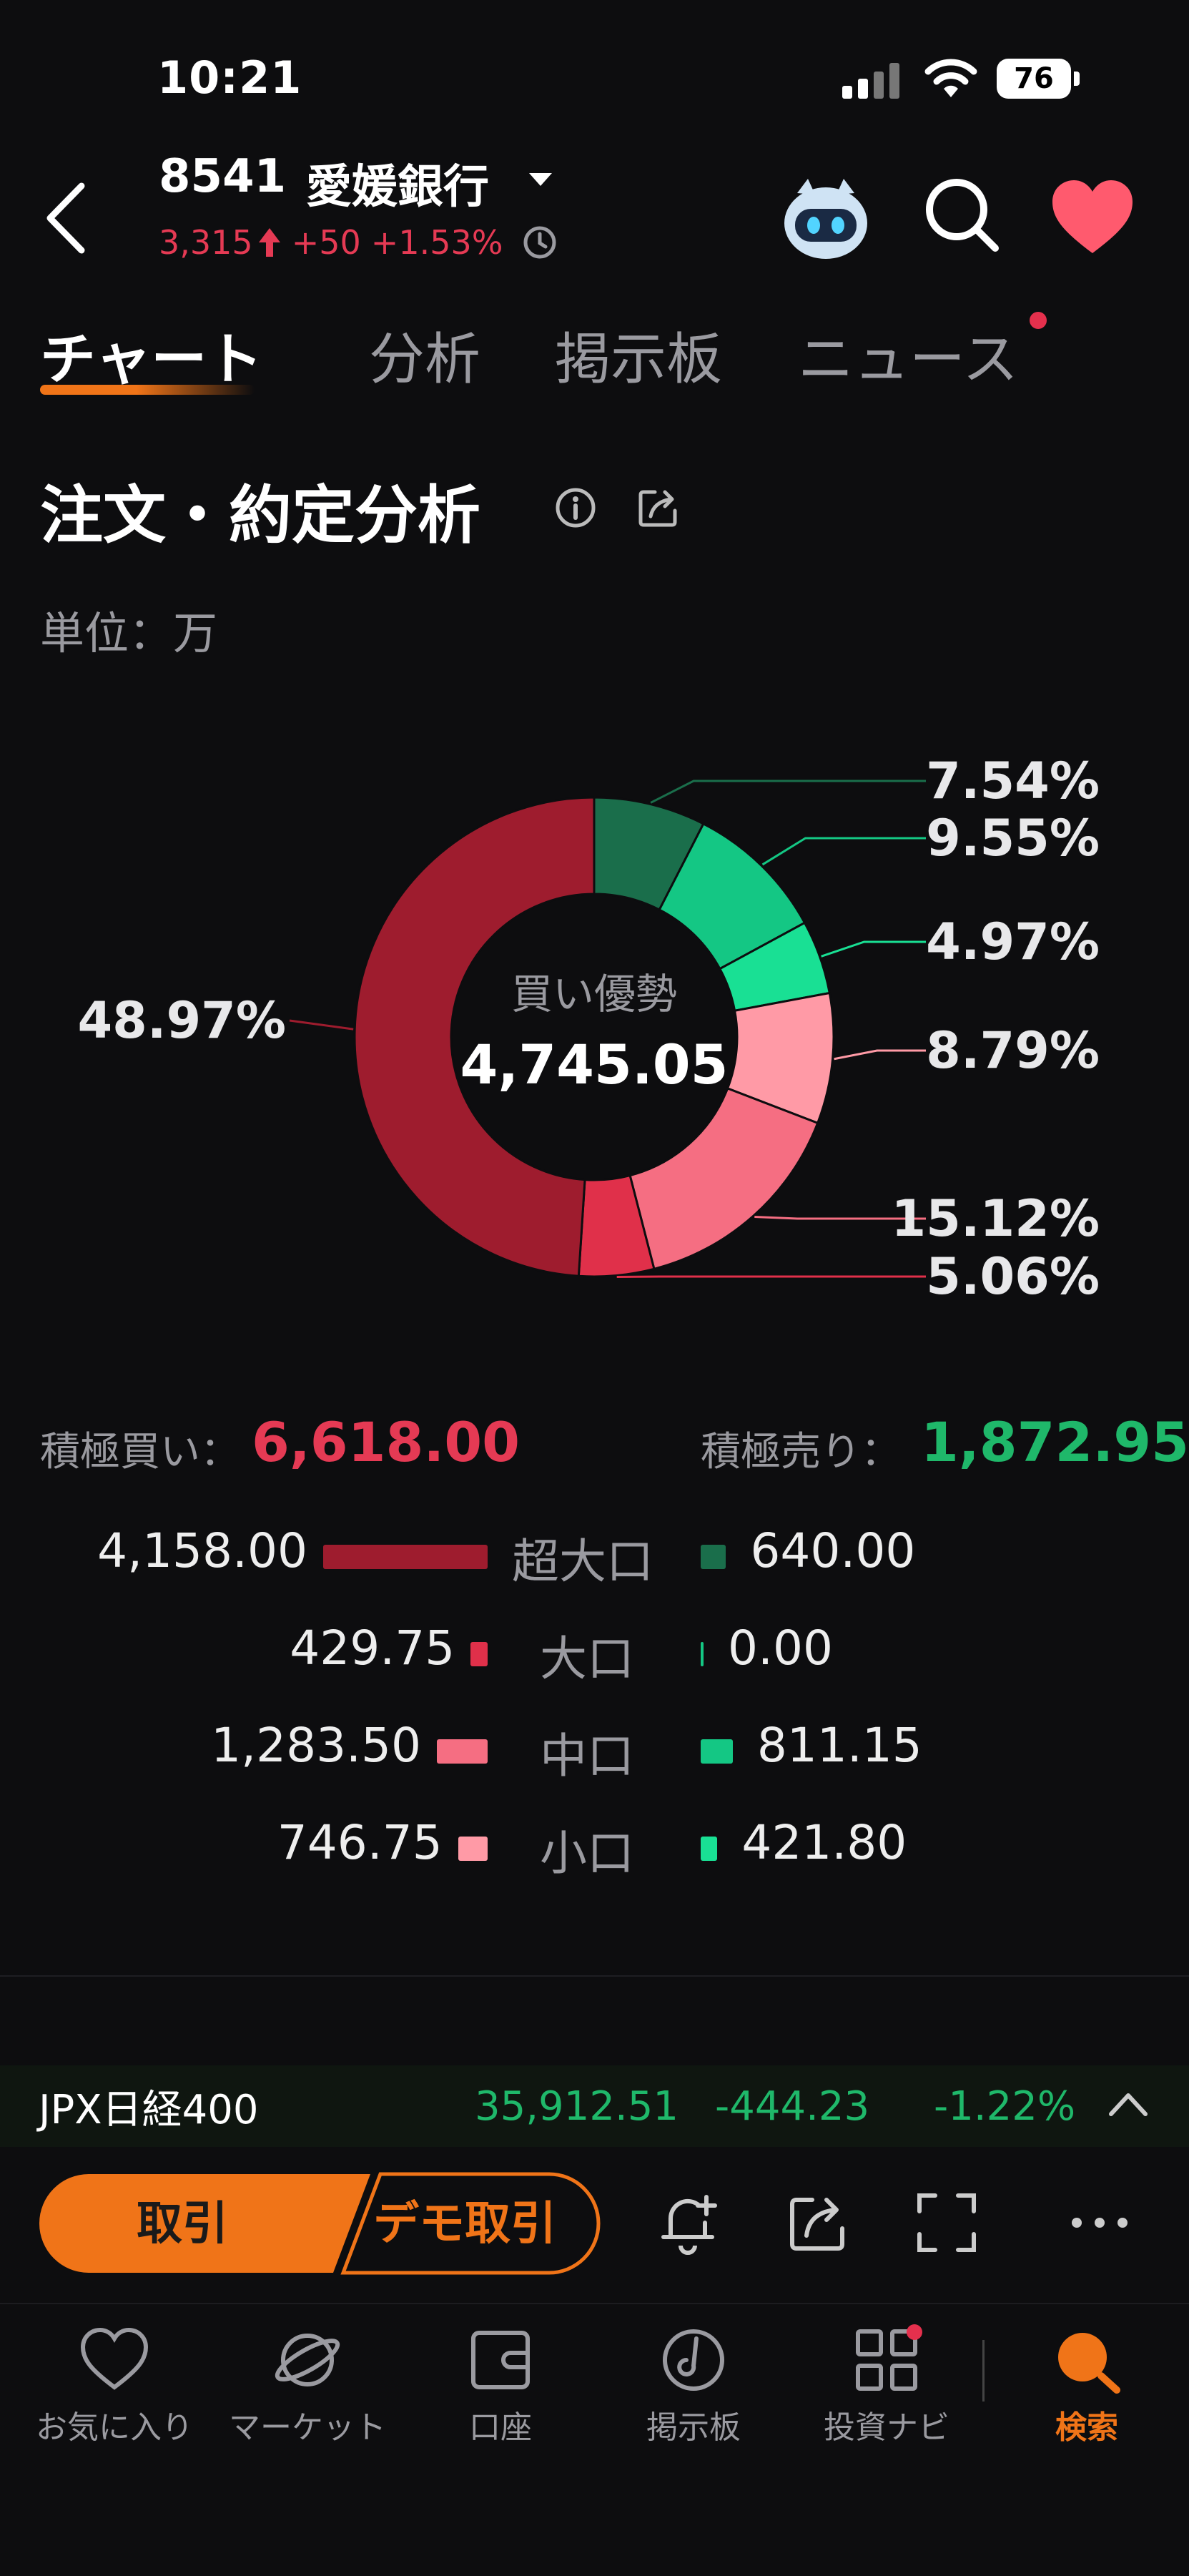 This screenshot has width=1189, height=2576. I want to click on sell-total: 1,872.95, so click(1055, 1442).